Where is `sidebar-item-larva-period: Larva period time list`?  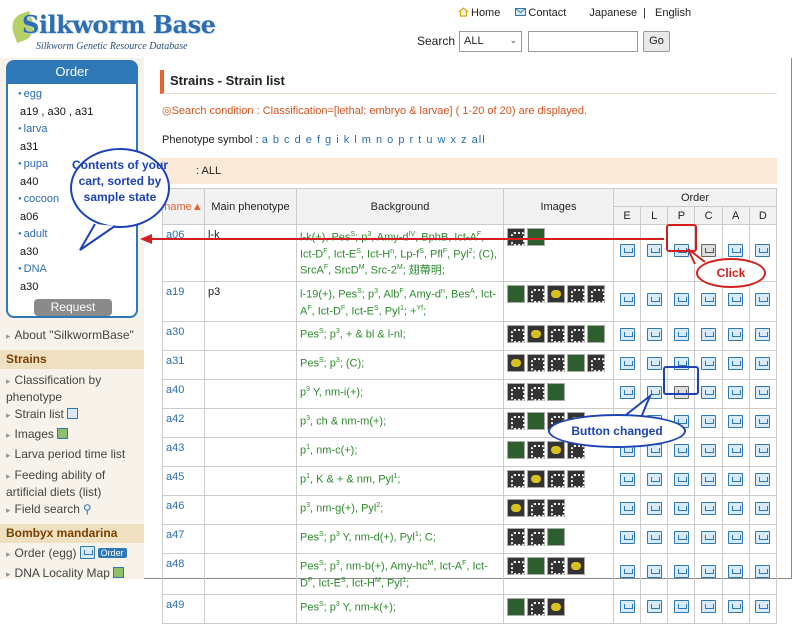 sidebar-item-larva-period: Larva period time list is located at coordinates (66, 454).